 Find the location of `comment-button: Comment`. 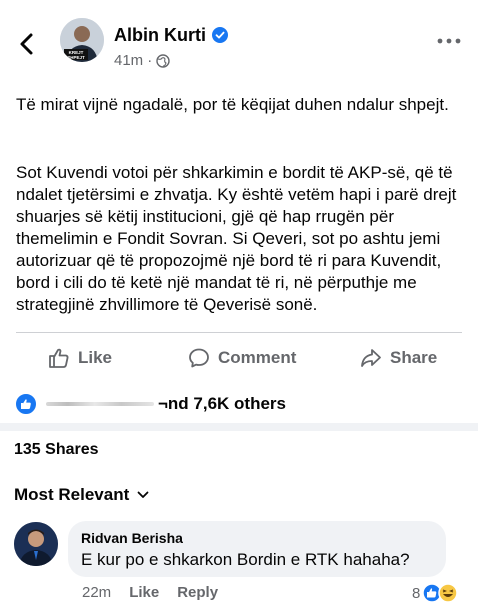

comment-button: Comment is located at coordinates (242, 358).